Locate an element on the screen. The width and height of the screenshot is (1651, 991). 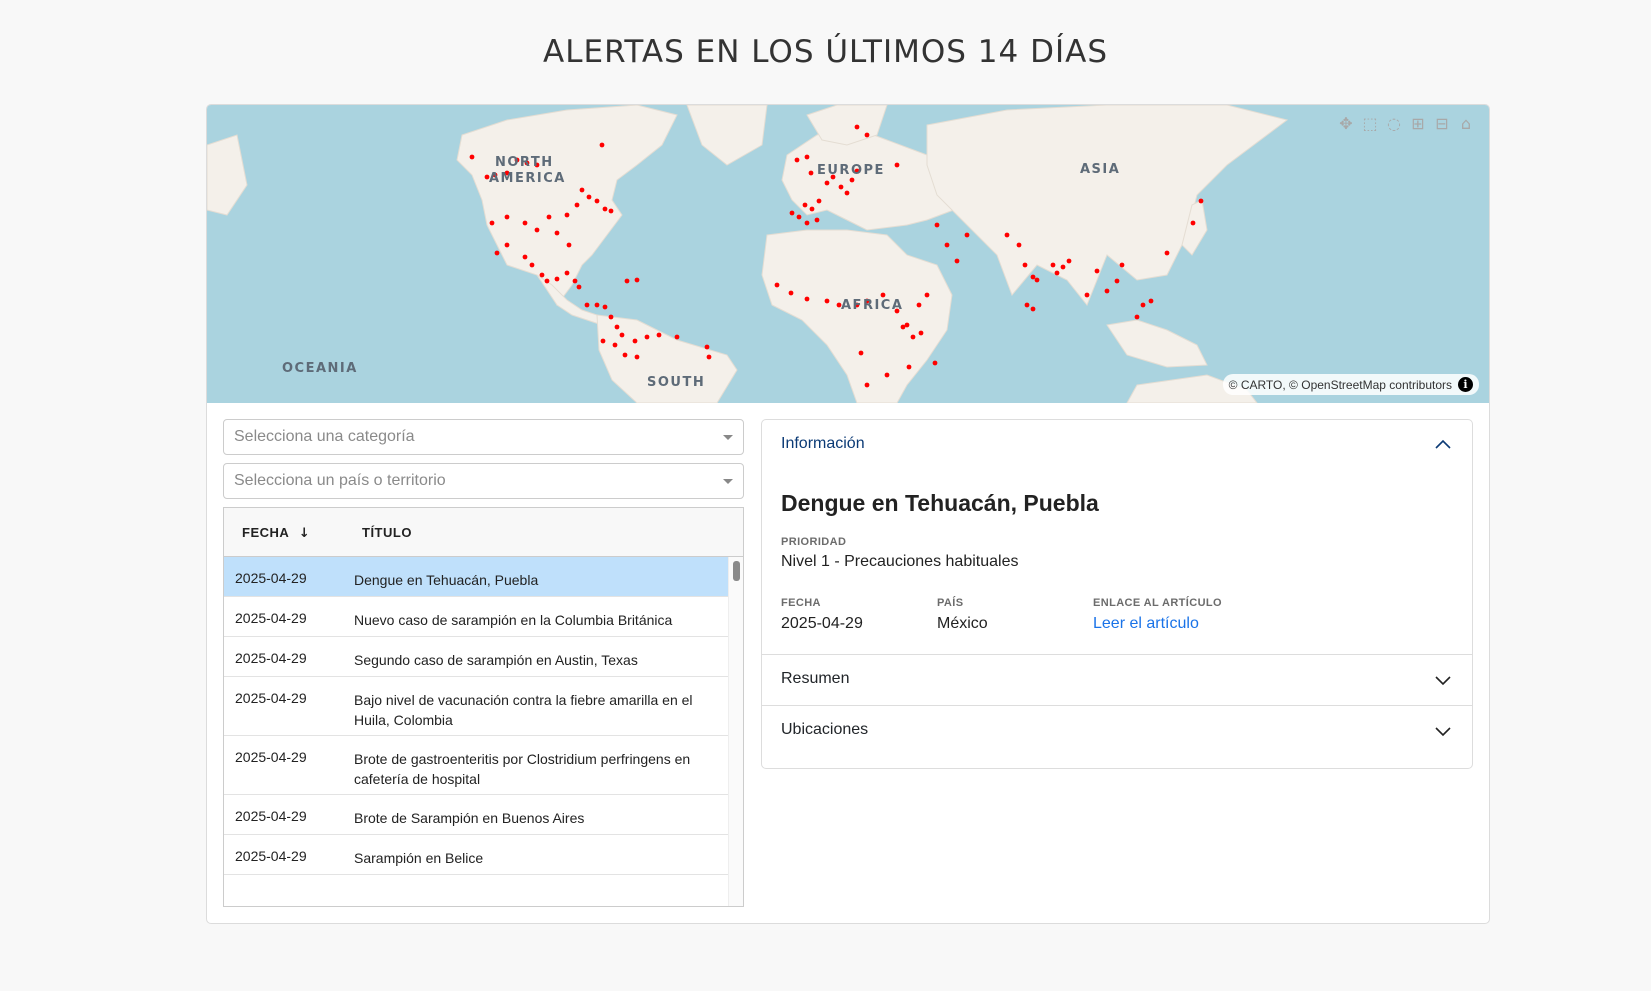
table-scrollbar is located at coordinates (735, 731).